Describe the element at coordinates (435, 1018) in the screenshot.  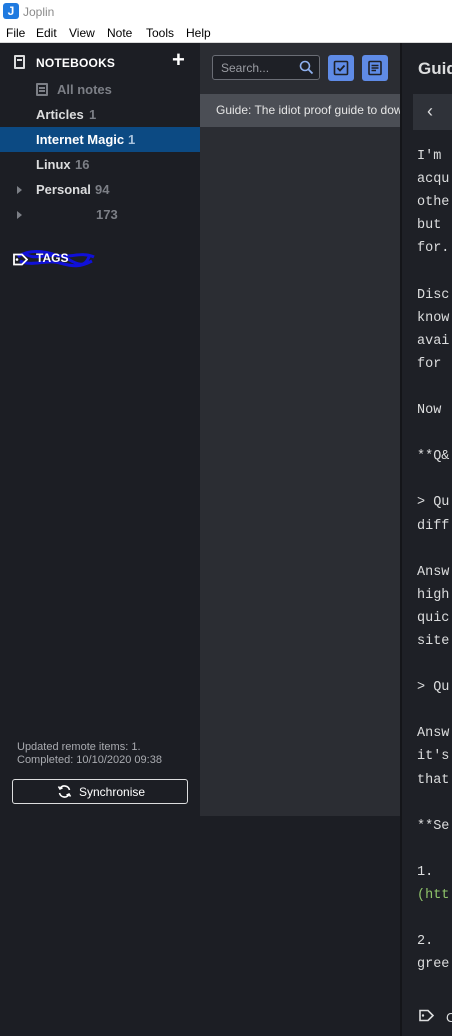
I see `note-tag-bar: C` at that location.